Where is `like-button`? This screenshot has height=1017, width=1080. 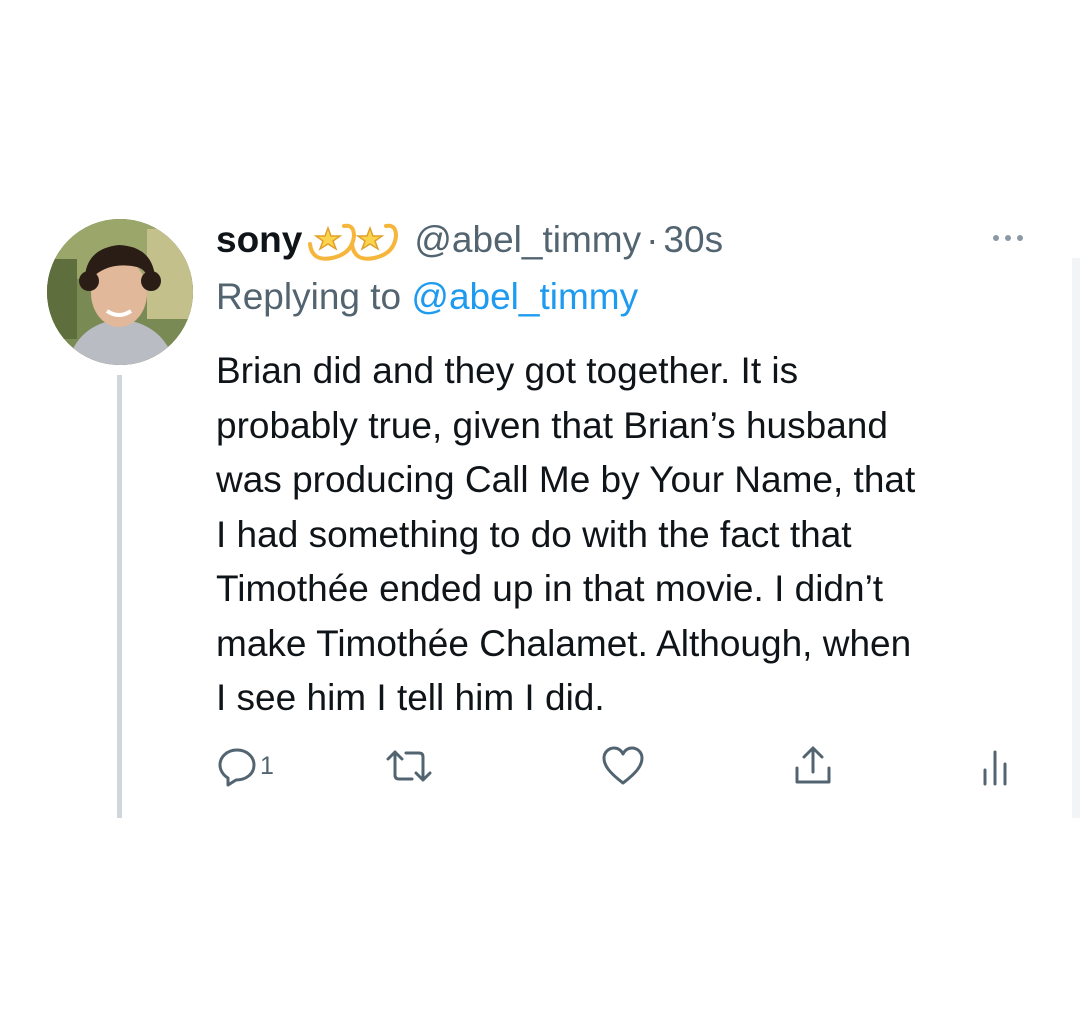 like-button is located at coordinates (623, 766).